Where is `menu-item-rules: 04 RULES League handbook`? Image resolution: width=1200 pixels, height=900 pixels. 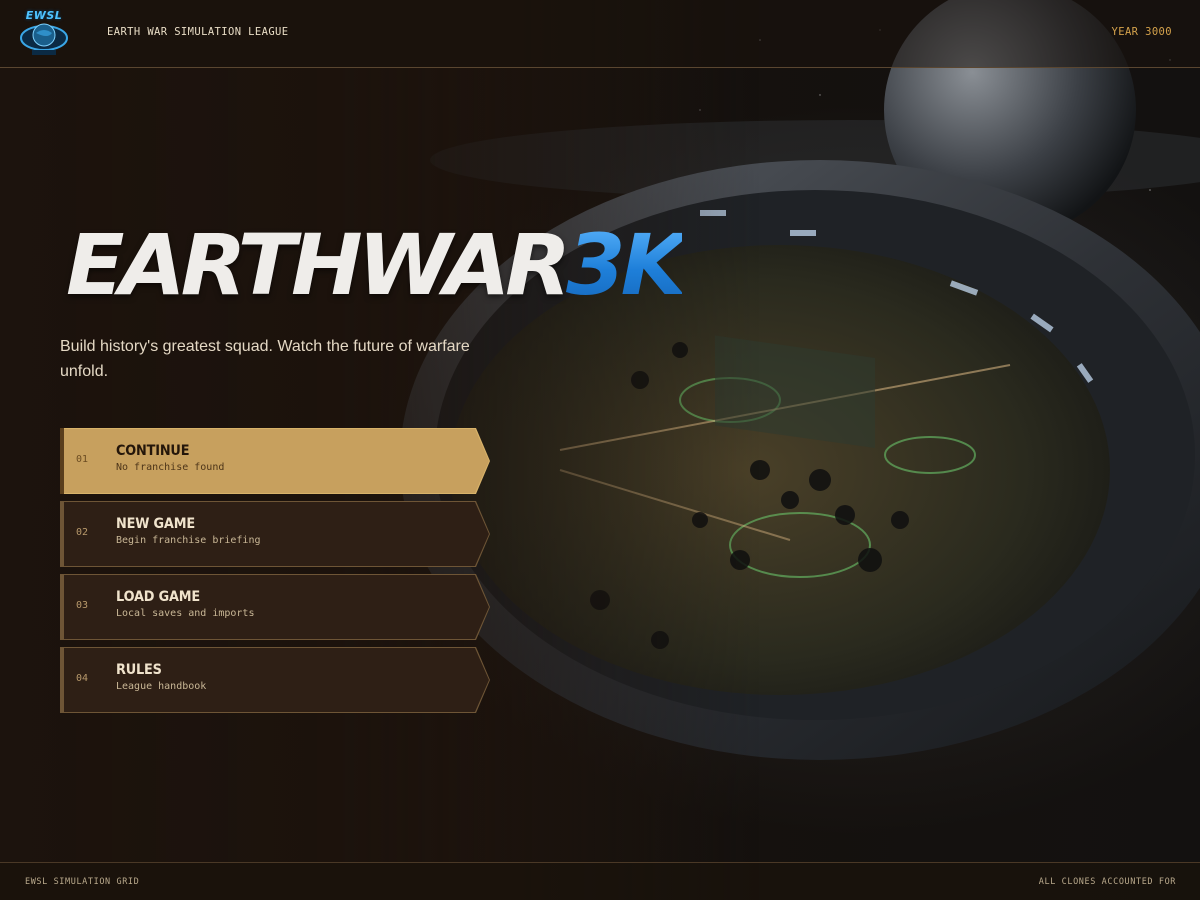 menu-item-rules: 04 RULES League handbook is located at coordinates (275, 680).